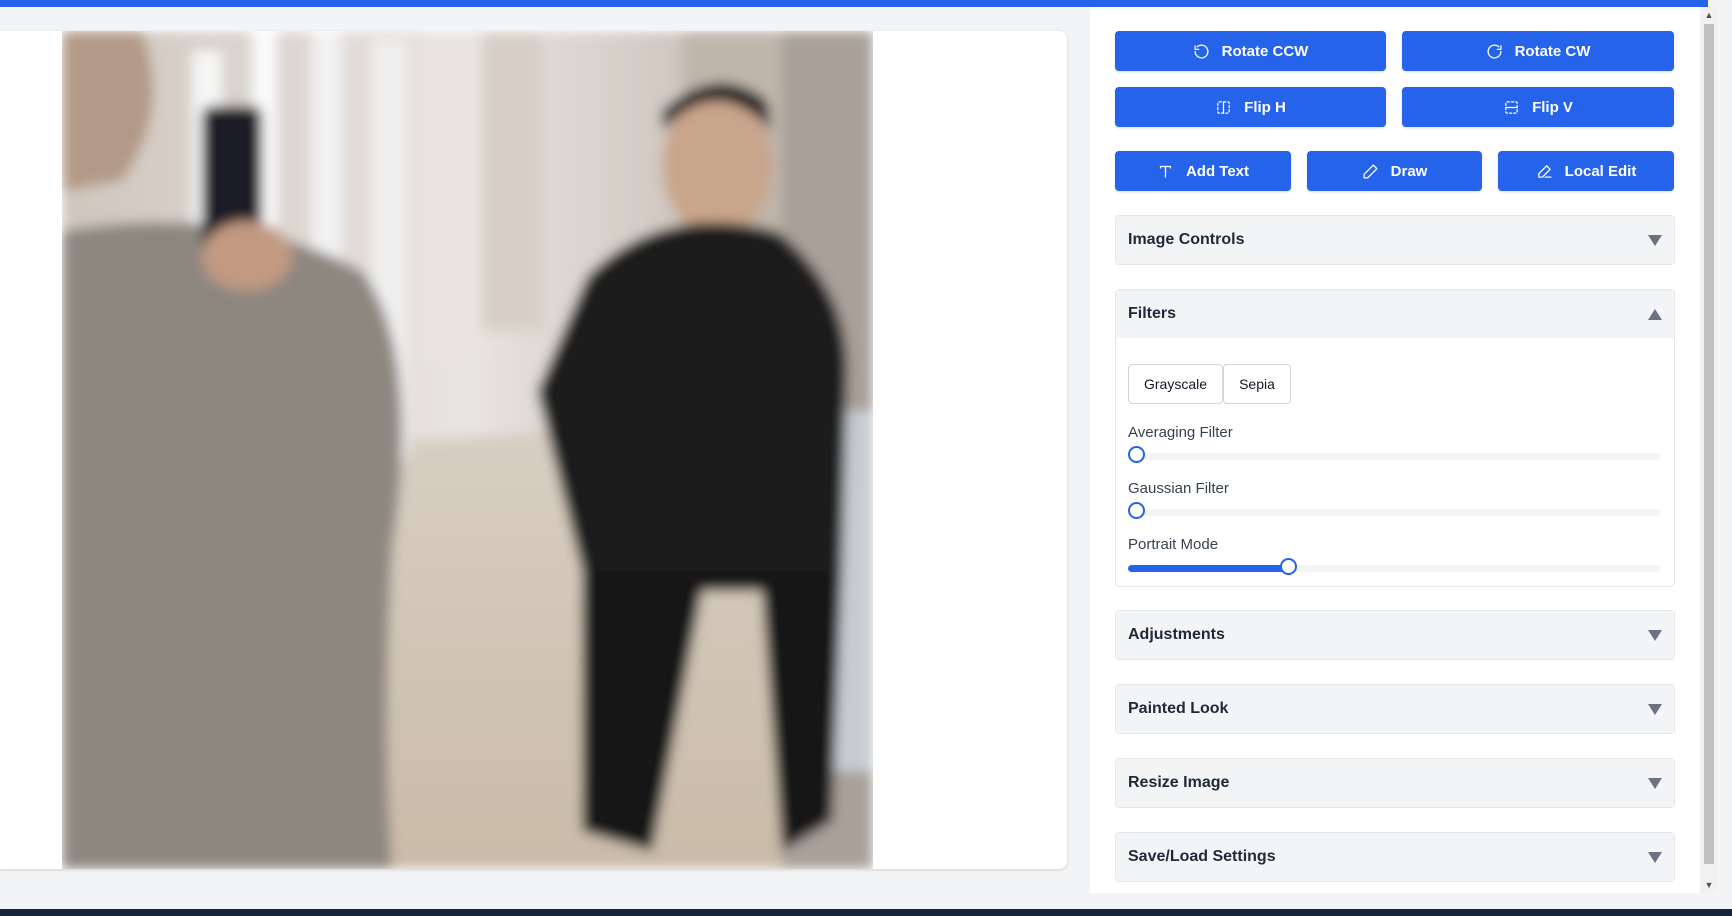  What do you see at coordinates (1544, 171) in the screenshot?
I see `edit-pen-icon` at bounding box center [1544, 171].